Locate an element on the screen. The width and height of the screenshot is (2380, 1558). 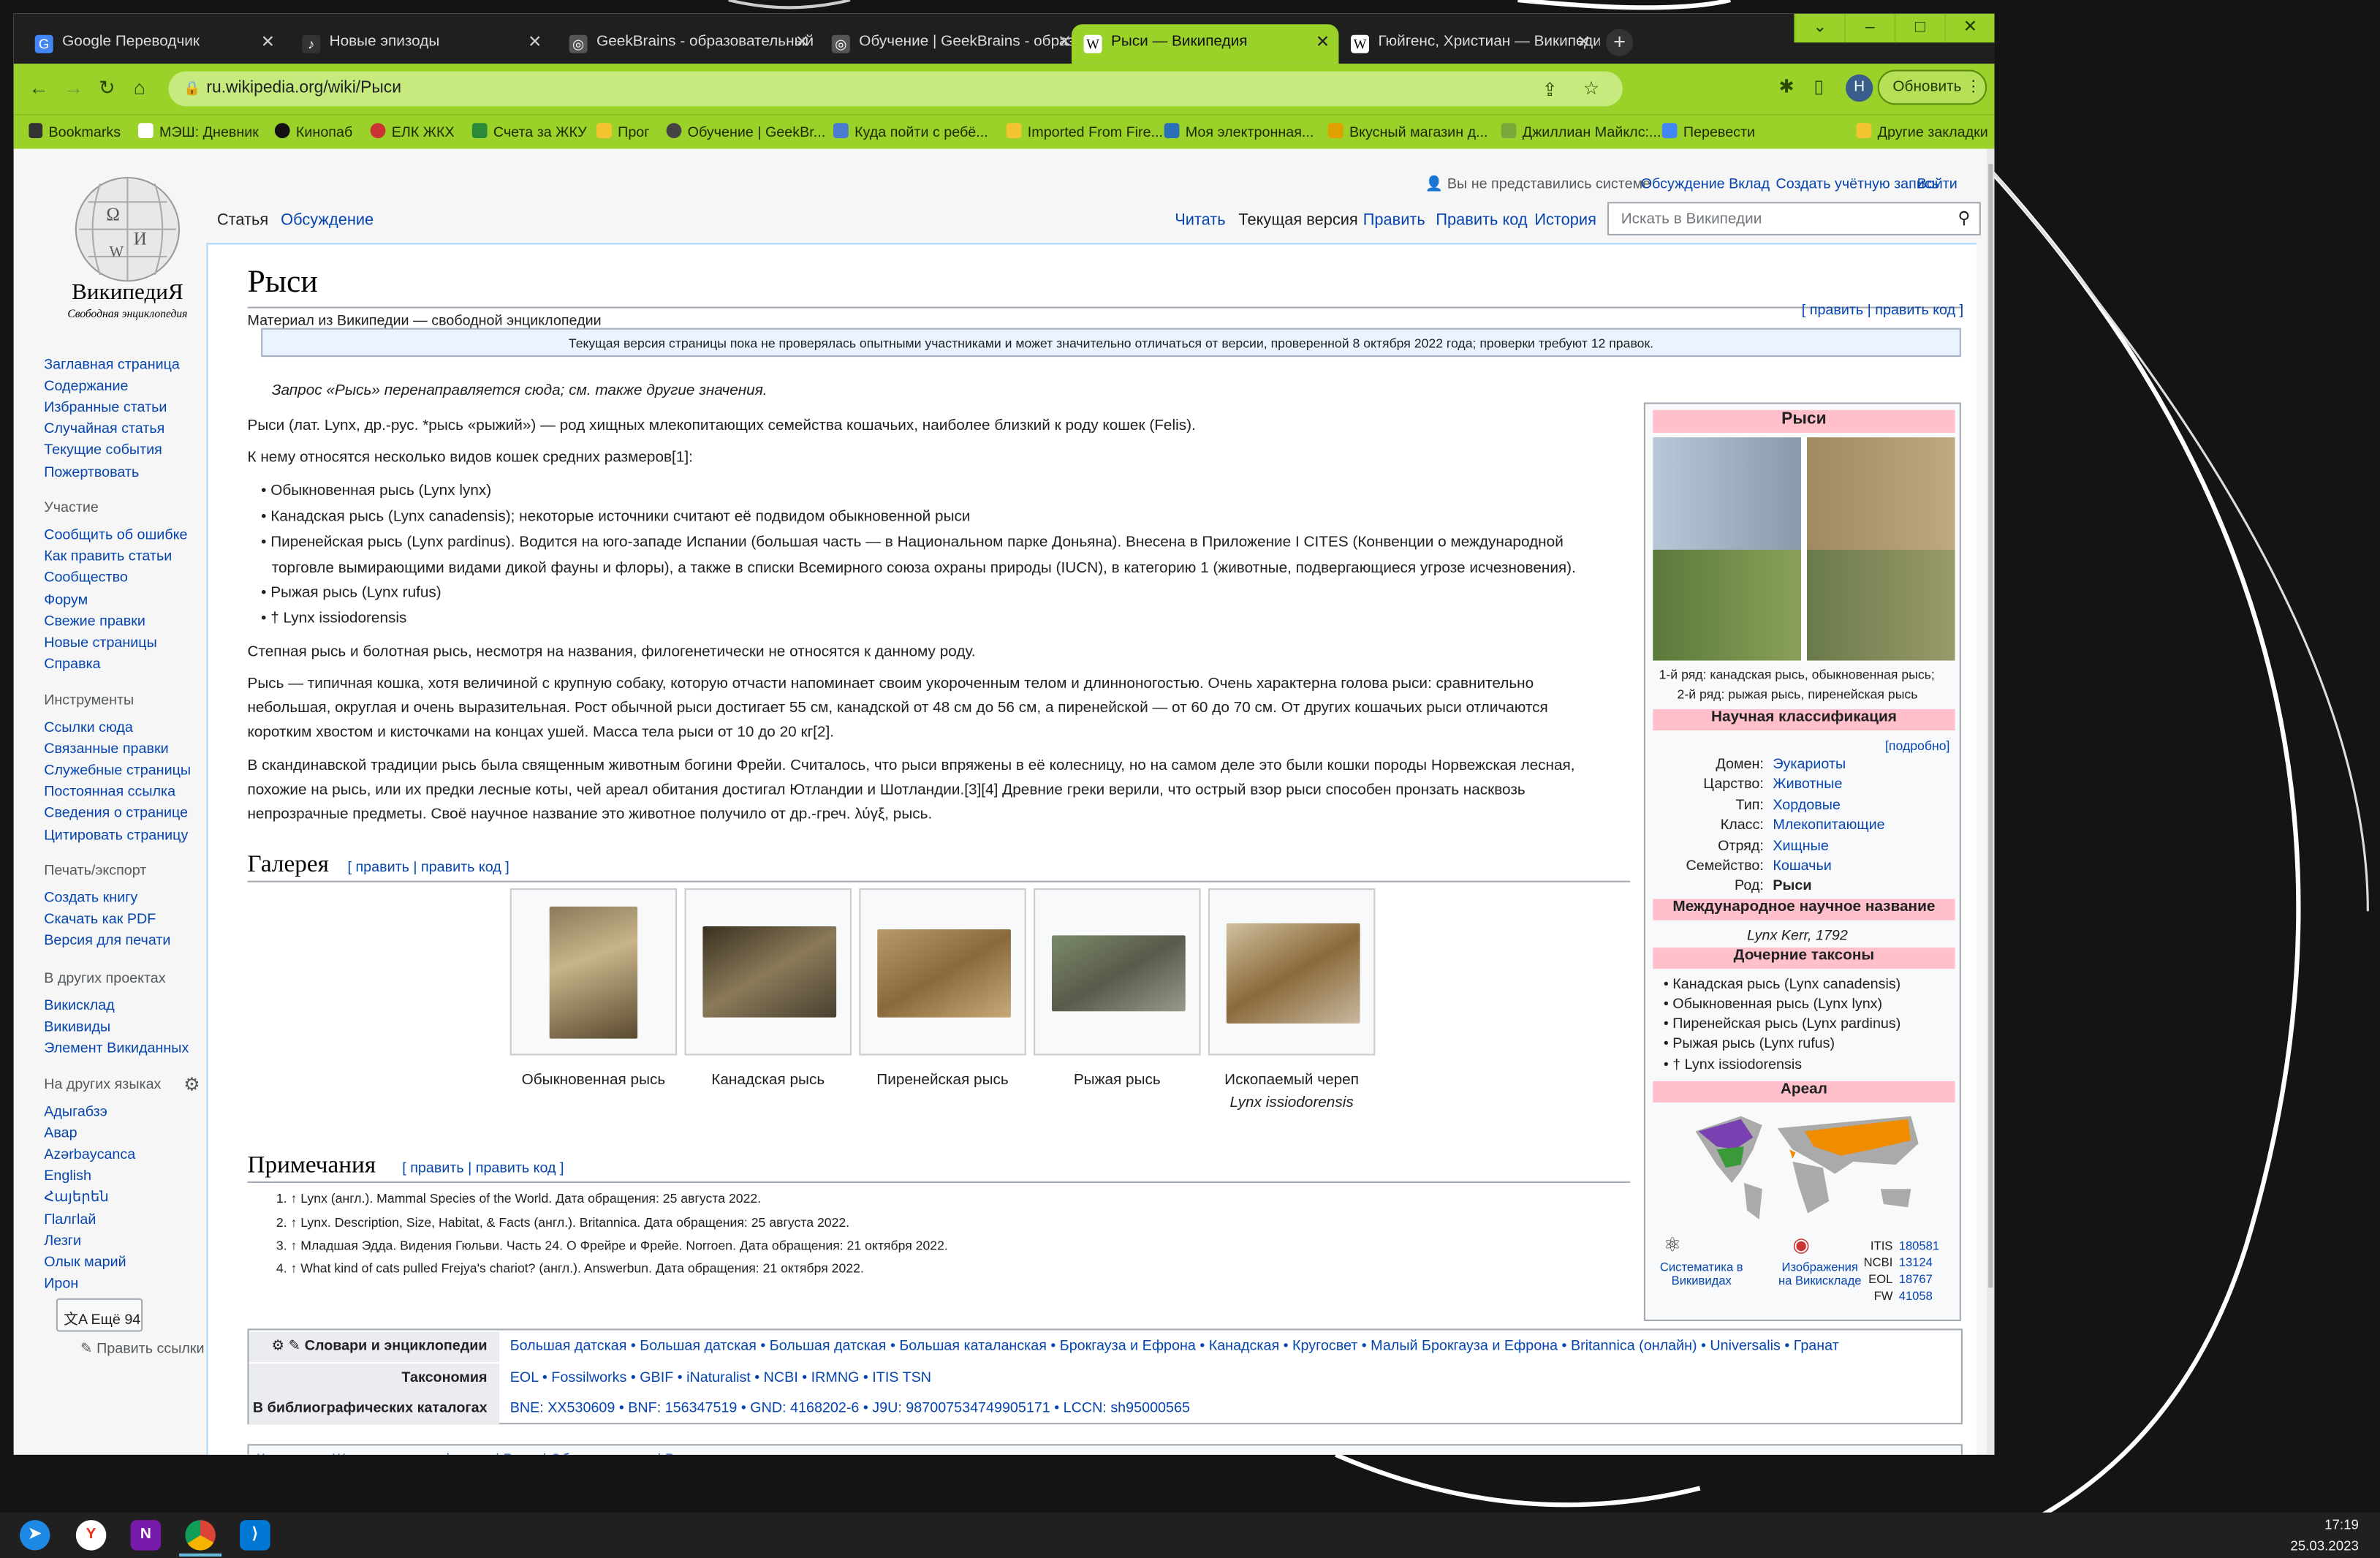
reload-icon: ↻ is located at coordinates (107, 88).